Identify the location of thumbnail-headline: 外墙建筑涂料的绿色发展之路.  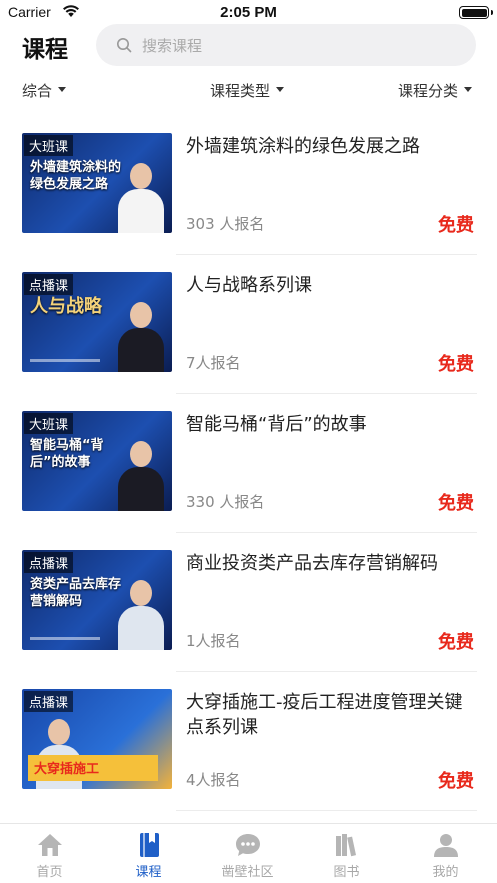
(76, 176).